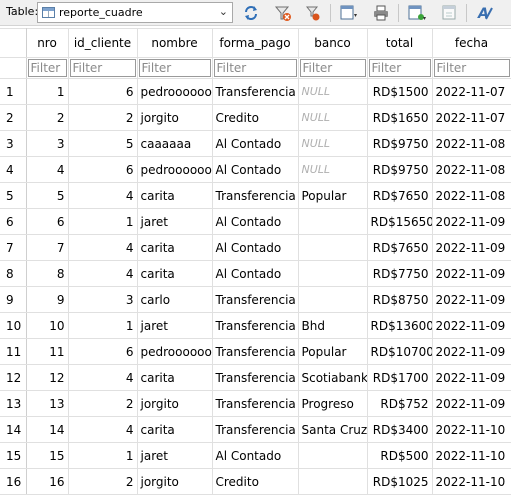  I want to click on new-record-button, so click(349, 13).